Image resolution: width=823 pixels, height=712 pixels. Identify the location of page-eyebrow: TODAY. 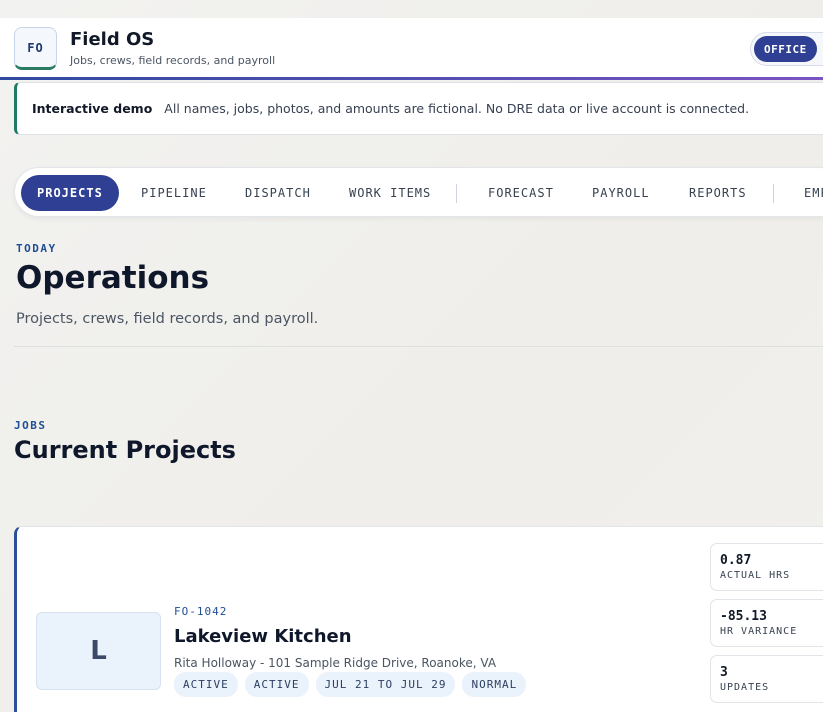
(36, 248).